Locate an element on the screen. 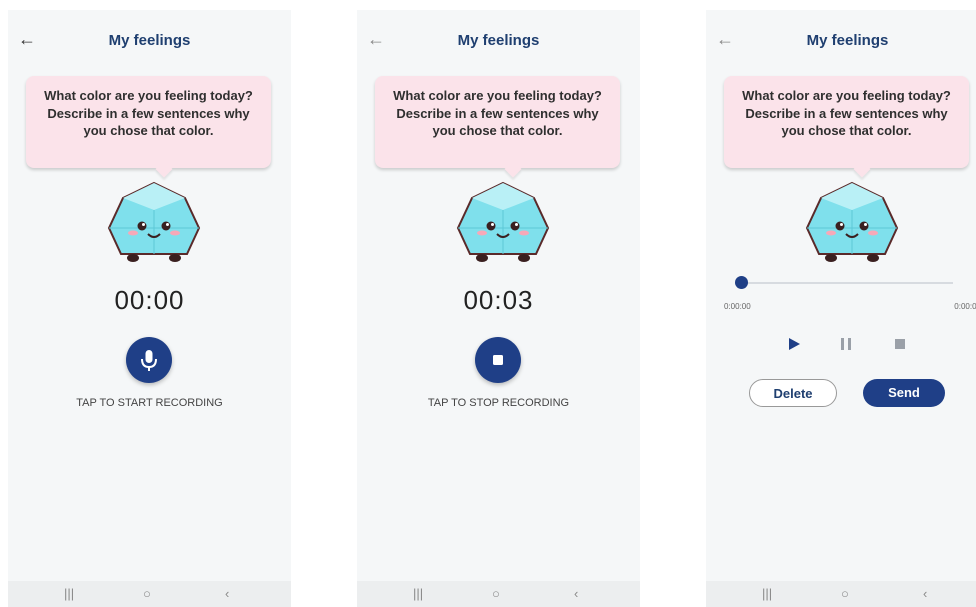  record-button is located at coordinates (149, 360).